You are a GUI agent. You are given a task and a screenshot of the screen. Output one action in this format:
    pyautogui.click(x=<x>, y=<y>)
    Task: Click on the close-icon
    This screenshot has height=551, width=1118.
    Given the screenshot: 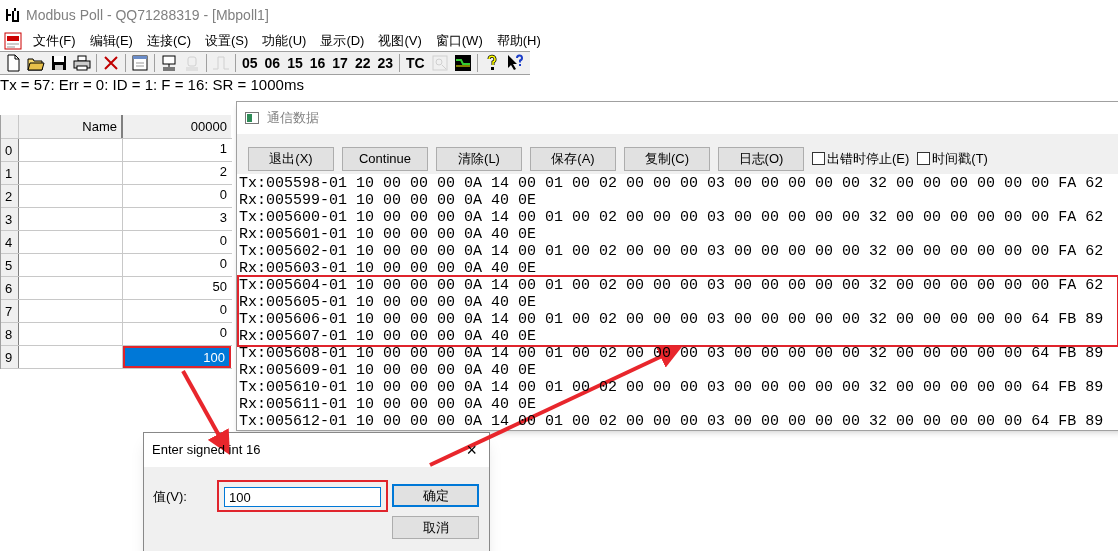 What is the action you would take?
    pyautogui.click(x=111, y=63)
    